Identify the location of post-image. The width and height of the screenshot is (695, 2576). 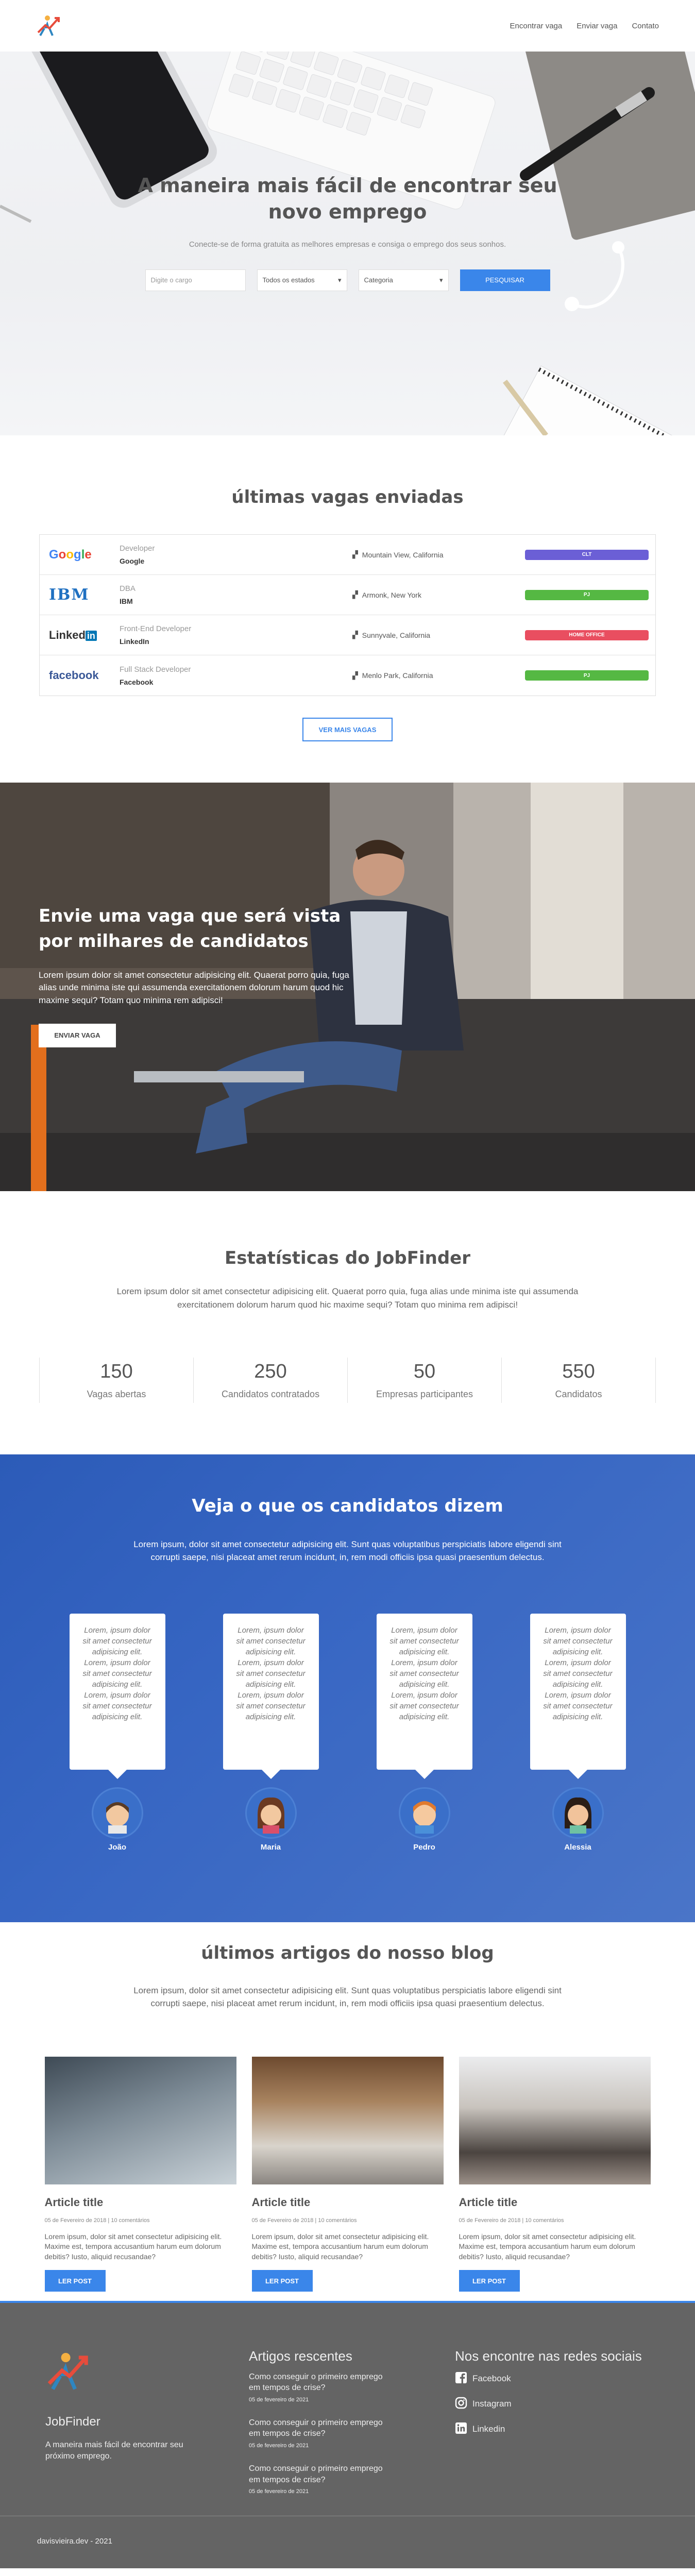
(347, 2120).